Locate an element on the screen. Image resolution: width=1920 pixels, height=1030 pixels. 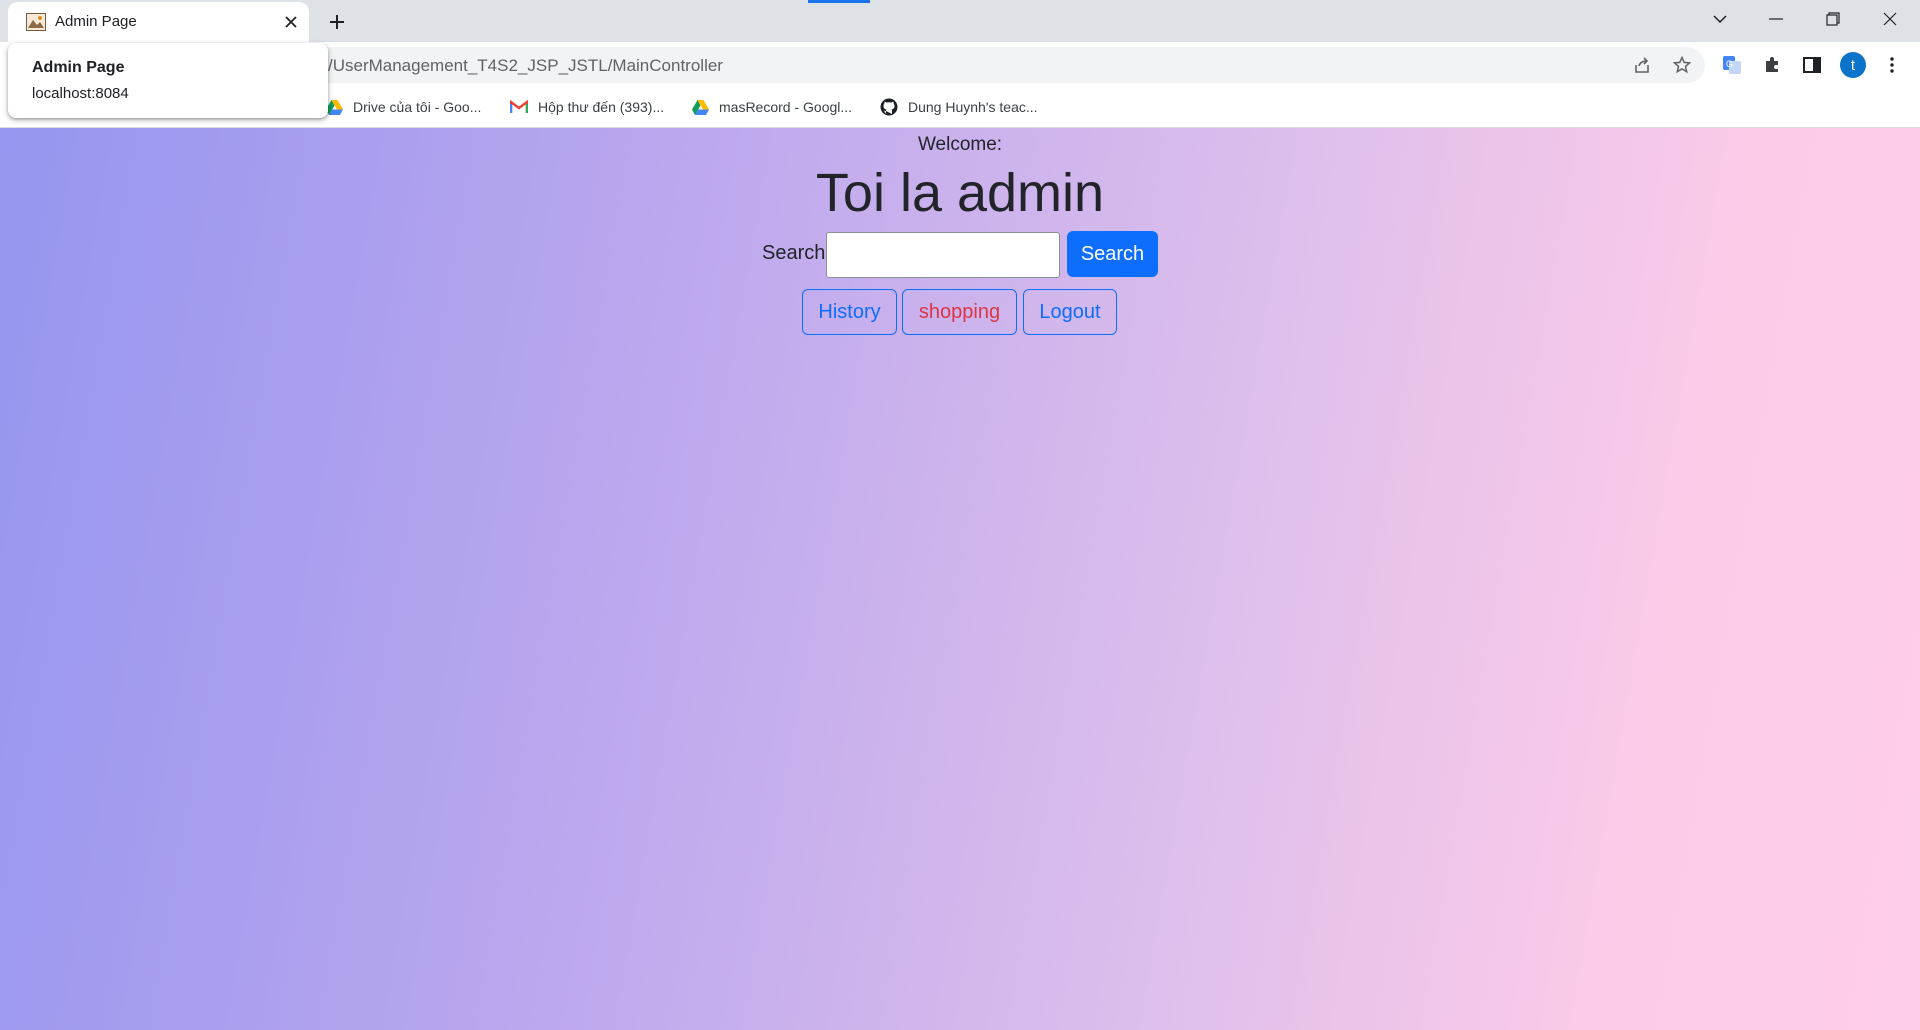
restore-icon is located at coordinates (1833, 19).